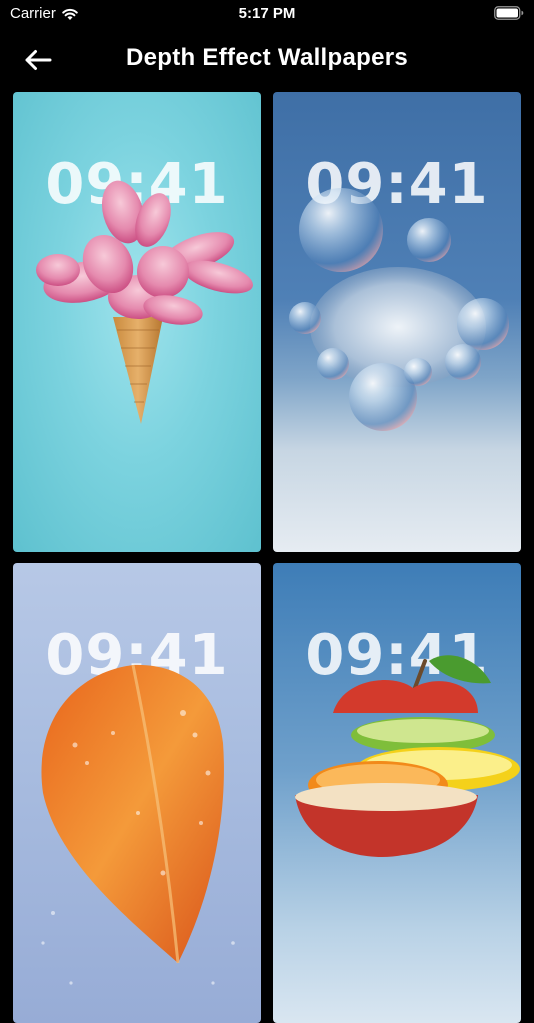 The width and height of the screenshot is (534, 1023). I want to click on bubbles-illustration, so click(399, 309).